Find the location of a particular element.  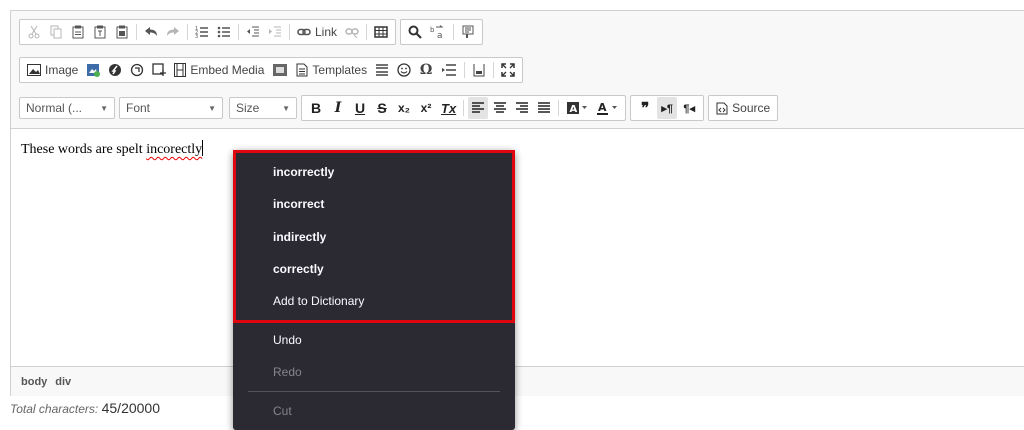

align-right-icon is located at coordinates (522, 108).